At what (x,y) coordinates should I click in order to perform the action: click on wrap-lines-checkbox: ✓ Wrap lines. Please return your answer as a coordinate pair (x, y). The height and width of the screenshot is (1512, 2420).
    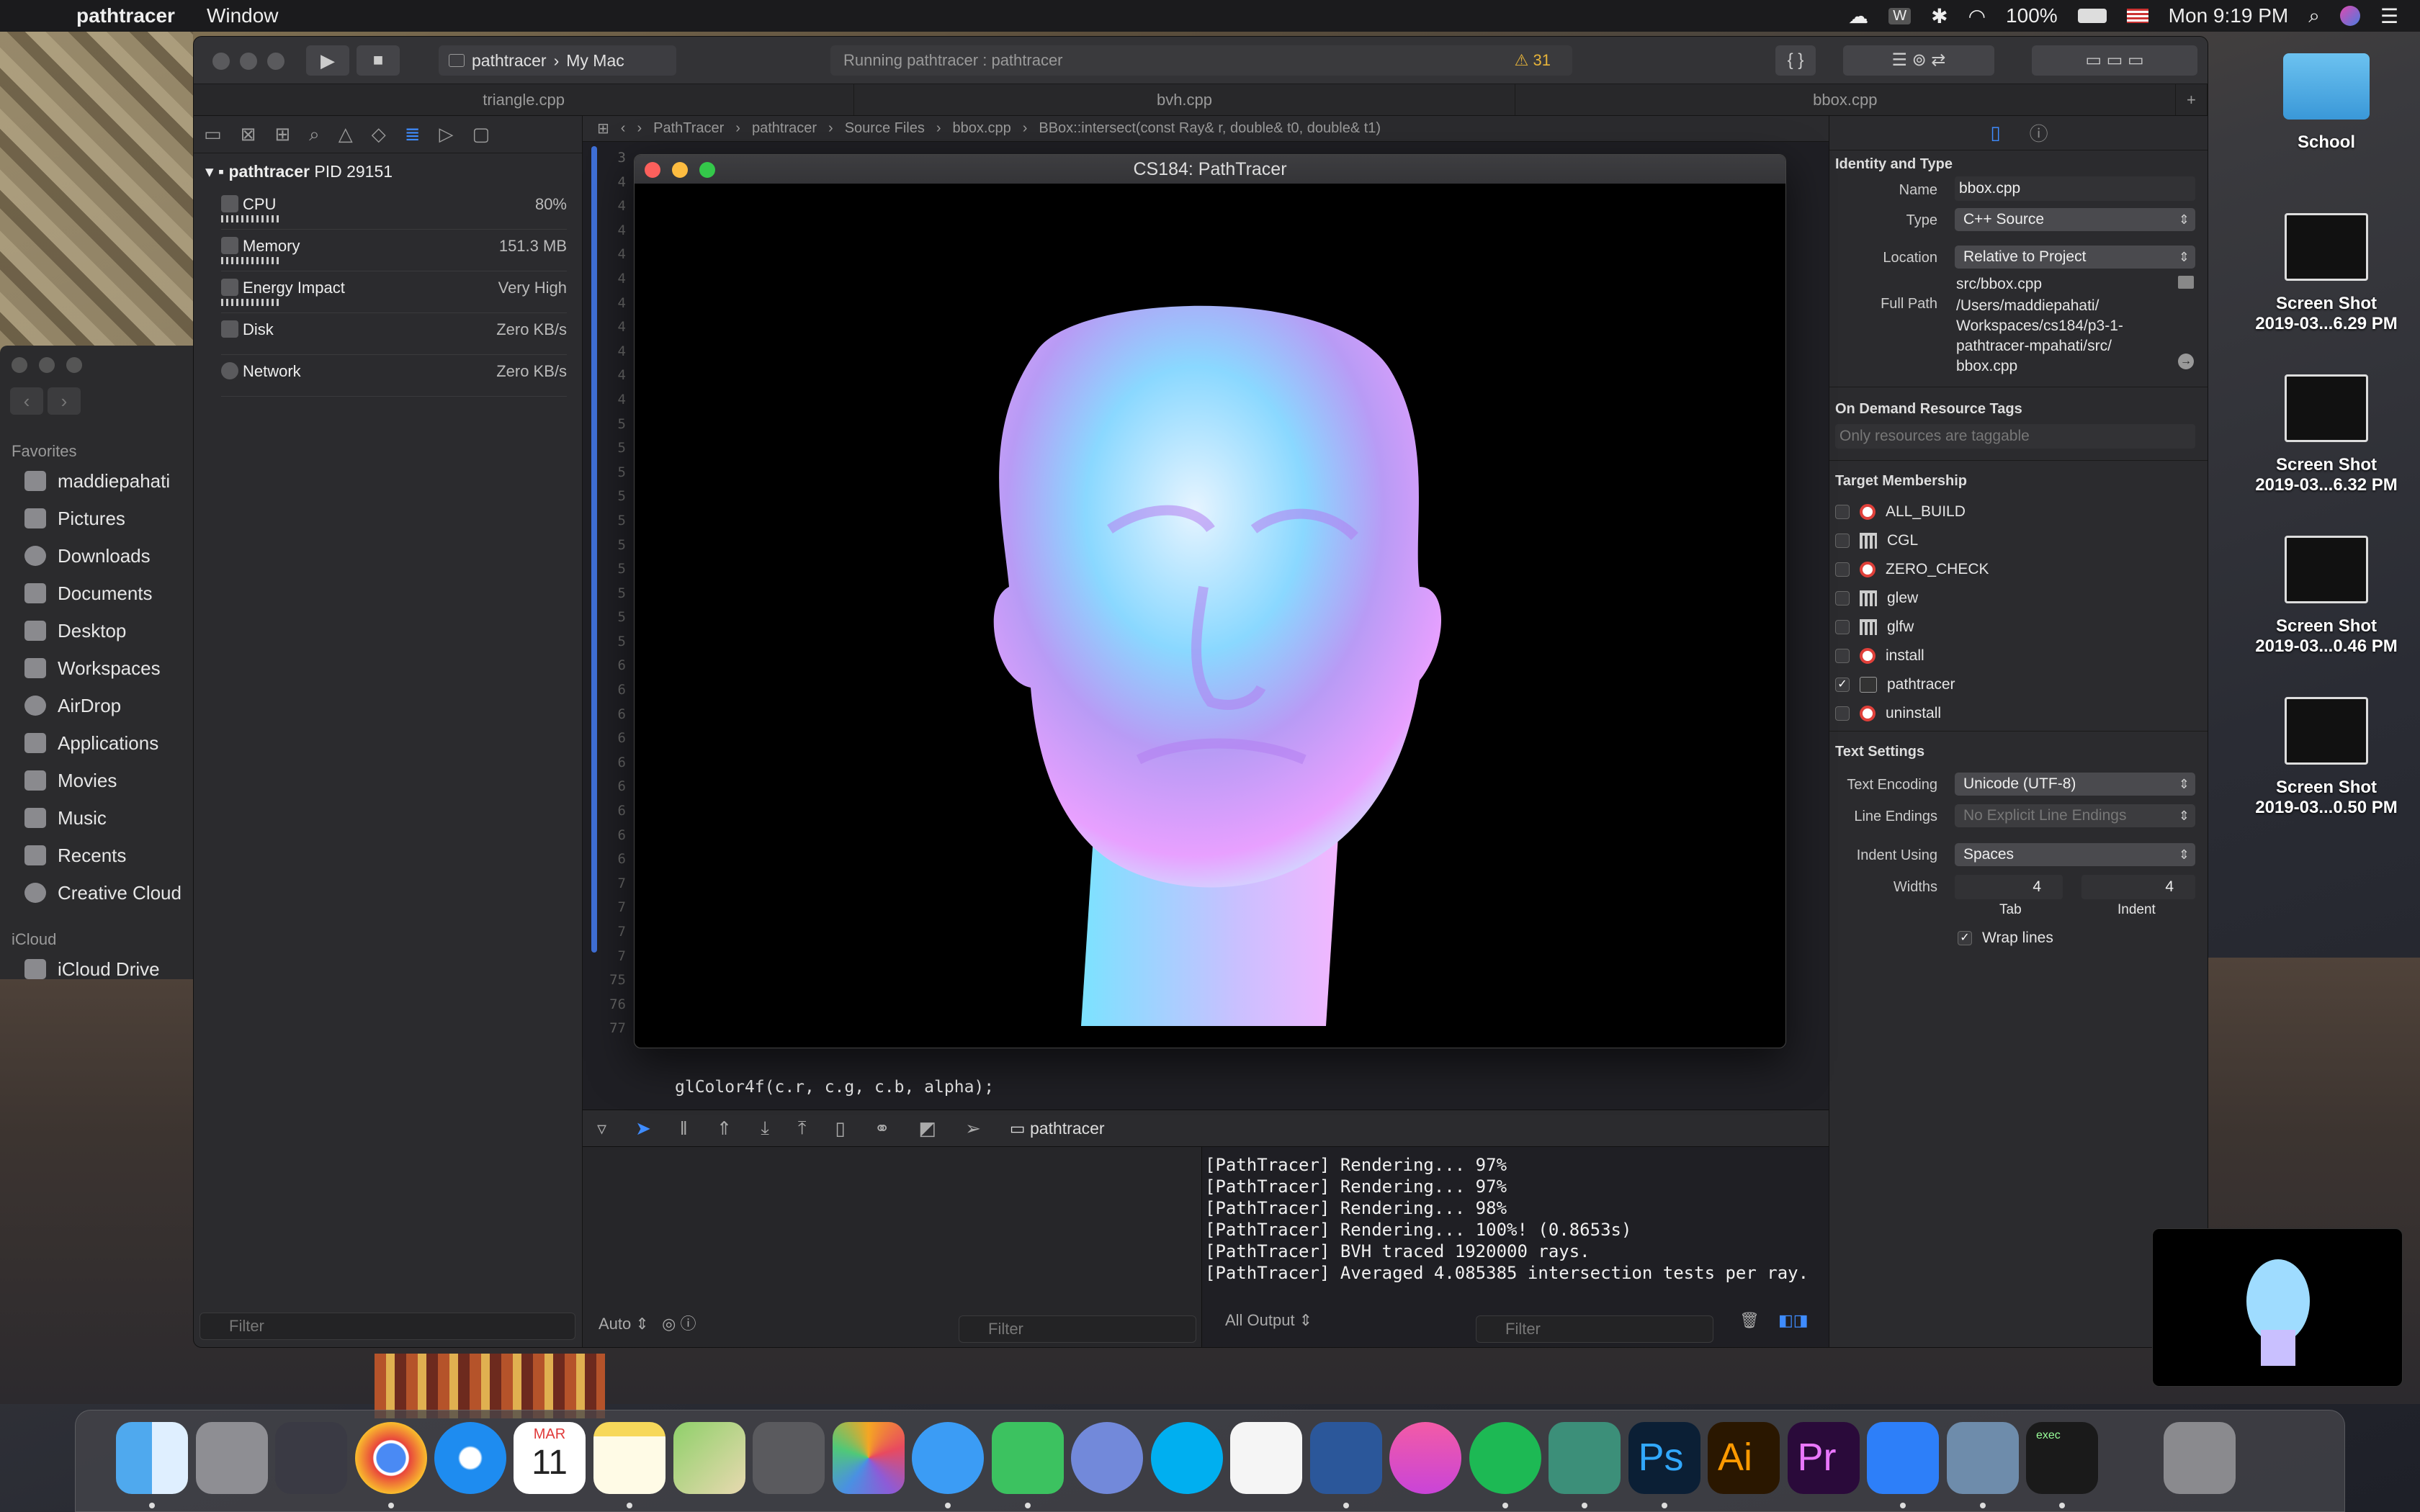
    Looking at the image, I should click on (2005, 938).